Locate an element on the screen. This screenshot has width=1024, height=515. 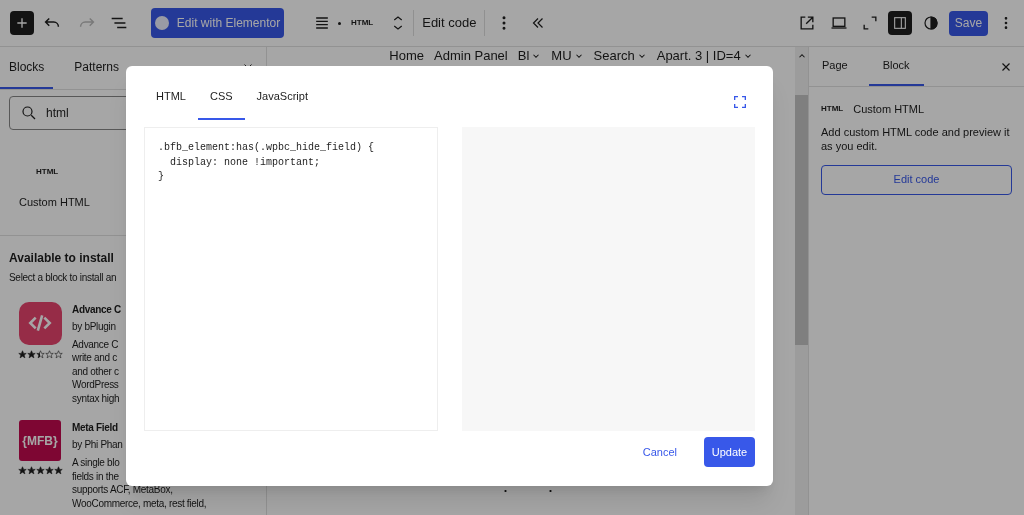
plugin-description-line: and other c is located at coordinates (95, 371).